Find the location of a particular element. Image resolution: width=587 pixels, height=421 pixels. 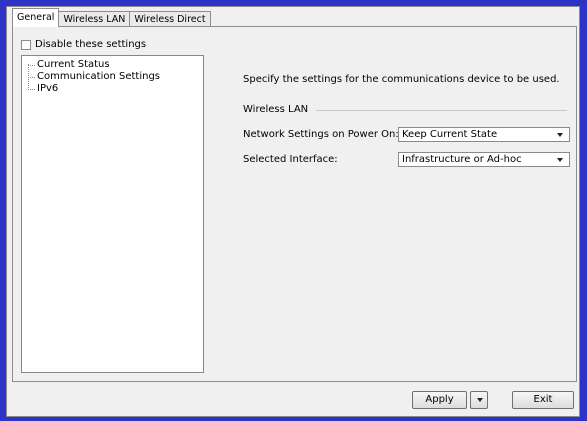

apply-dropdown-button is located at coordinates (479, 400).